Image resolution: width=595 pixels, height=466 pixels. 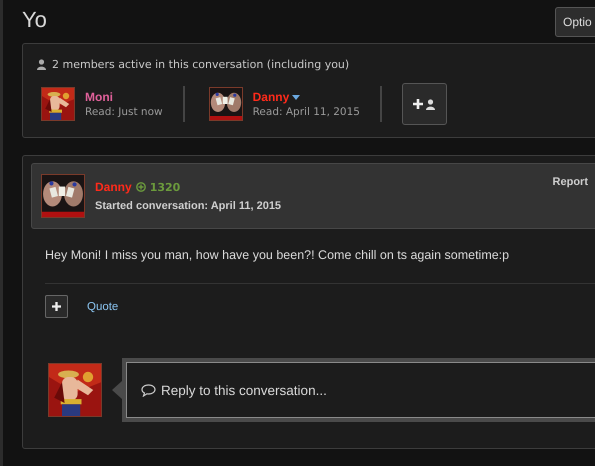 What do you see at coordinates (141, 187) in the screenshot?
I see `plus-circle-icon` at bounding box center [141, 187].